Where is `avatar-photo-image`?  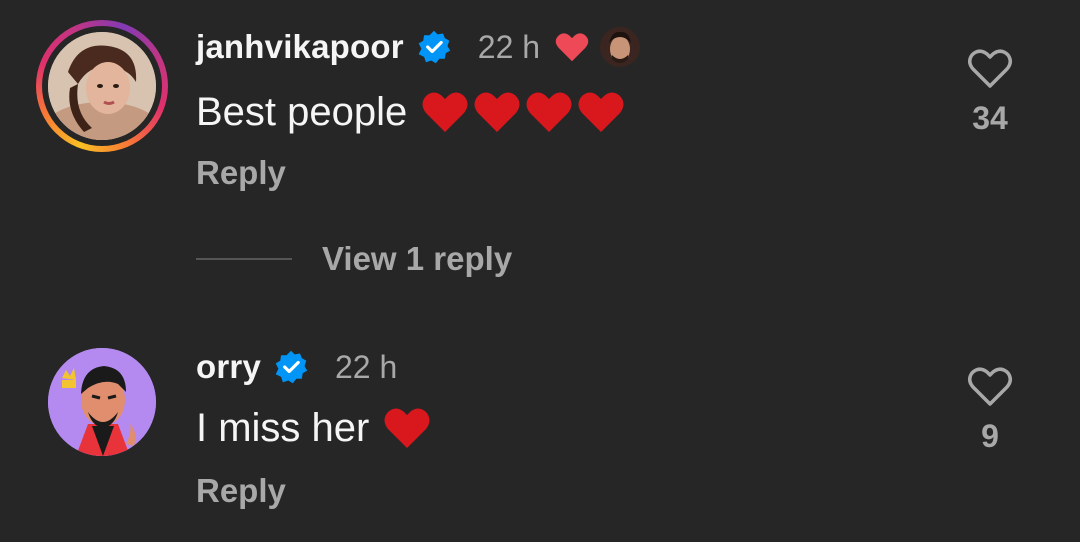
avatar-photo-image is located at coordinates (102, 86).